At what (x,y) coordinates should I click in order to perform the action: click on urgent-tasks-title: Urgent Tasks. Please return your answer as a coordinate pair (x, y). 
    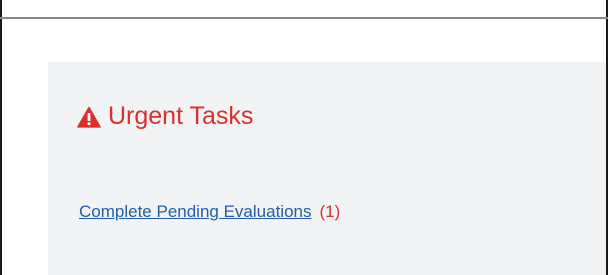
    Looking at the image, I should click on (181, 116).